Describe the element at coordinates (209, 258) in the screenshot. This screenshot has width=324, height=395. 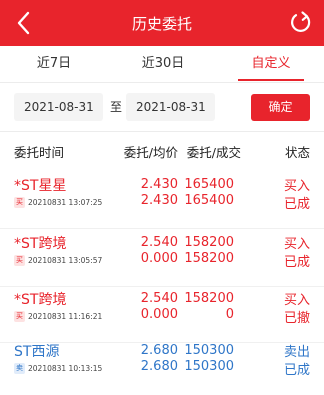
I see `filled-quantity: 158200` at that location.